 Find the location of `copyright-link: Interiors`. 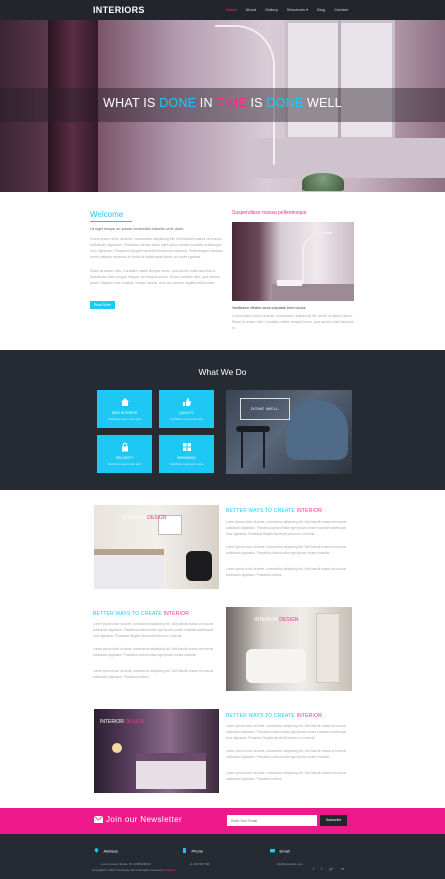

copyright-link: Interiors is located at coordinates (170, 870).